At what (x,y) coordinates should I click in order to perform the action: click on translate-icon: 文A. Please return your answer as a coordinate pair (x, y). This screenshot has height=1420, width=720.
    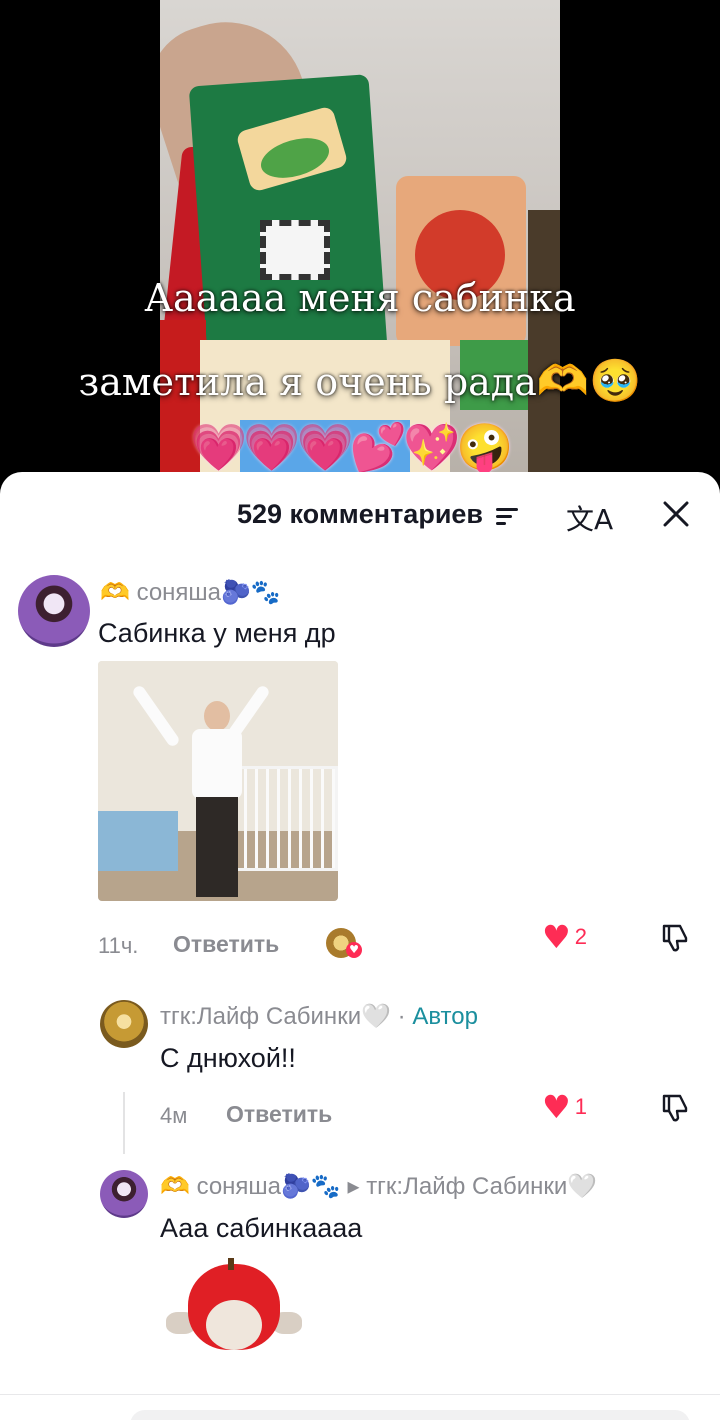
    Looking at the image, I should click on (589, 518).